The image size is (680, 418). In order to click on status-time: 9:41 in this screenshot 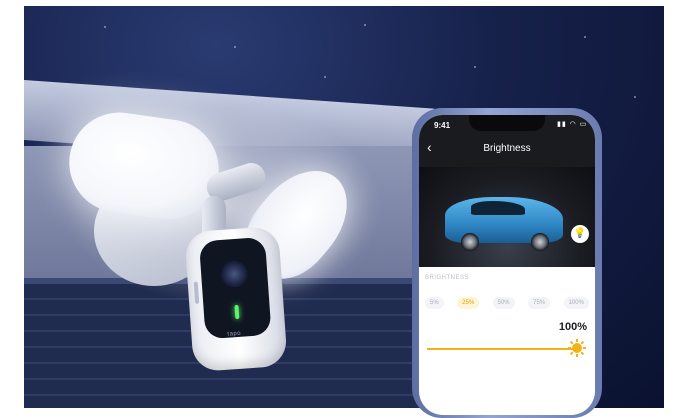, I will do `click(442, 125)`.